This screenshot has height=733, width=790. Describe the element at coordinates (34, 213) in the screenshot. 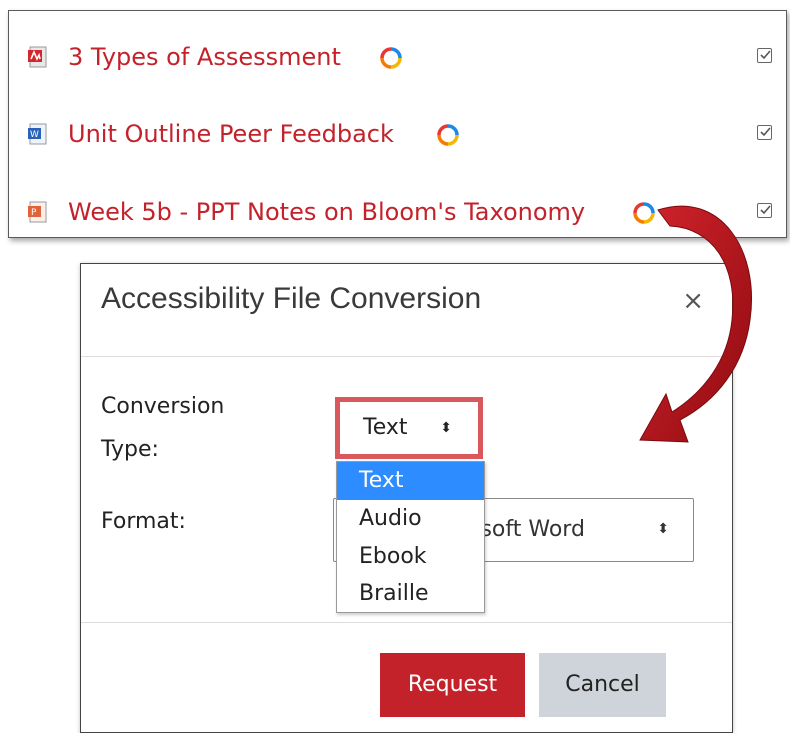

I see `svg-text: P` at that location.